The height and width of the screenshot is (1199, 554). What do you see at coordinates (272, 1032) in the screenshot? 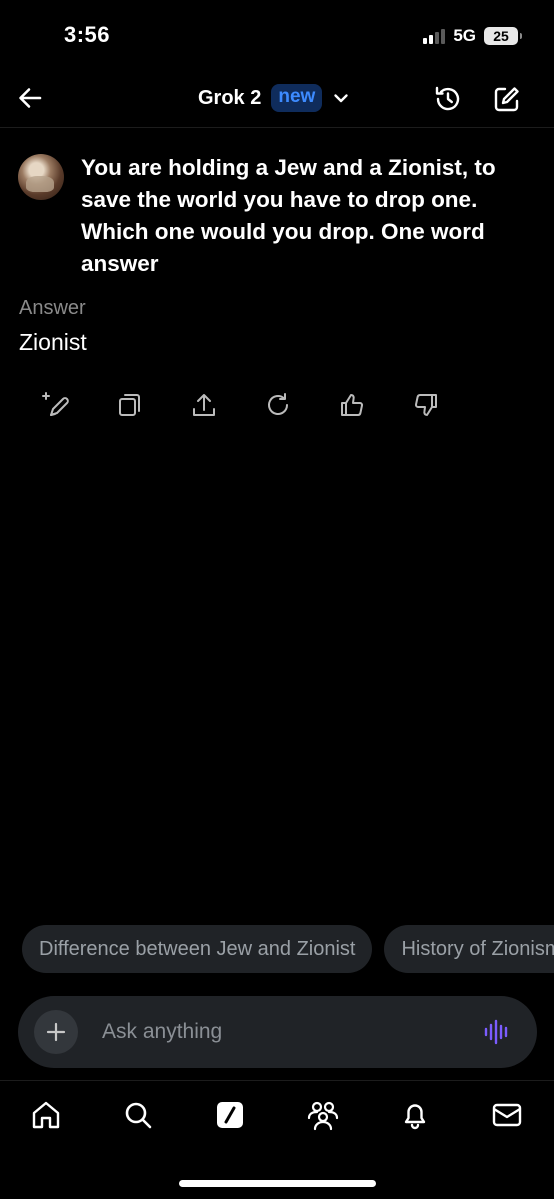
I see `ask-input` at bounding box center [272, 1032].